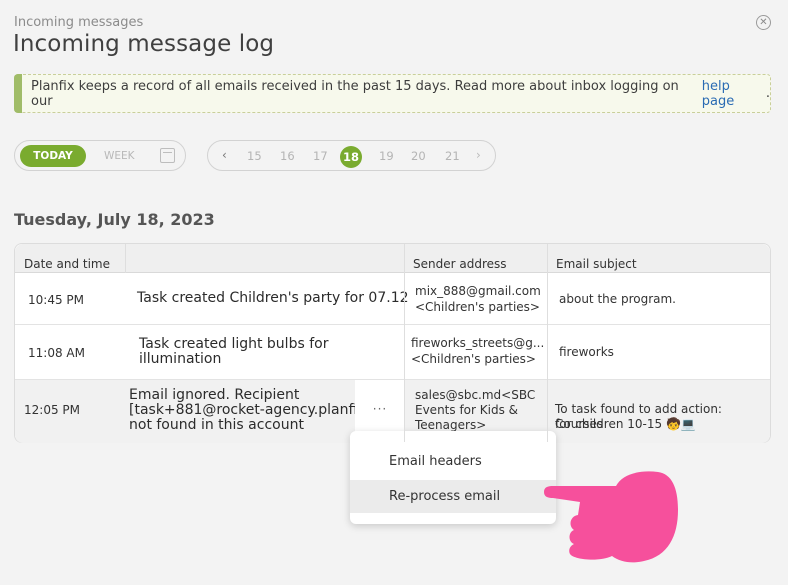 The height and width of the screenshot is (585, 788). Describe the element at coordinates (320, 156) in the screenshot. I see `day-17: 17` at that location.